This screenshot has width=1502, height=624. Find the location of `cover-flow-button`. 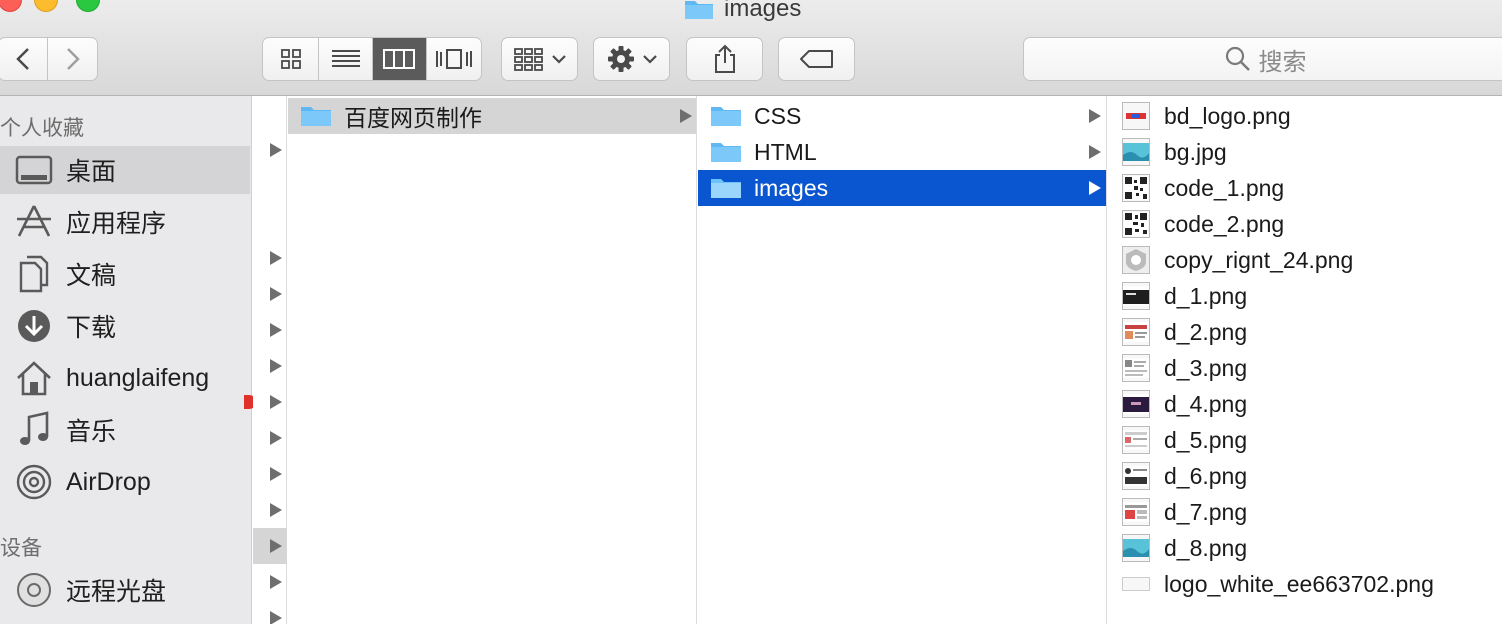

cover-flow-button is located at coordinates (454, 59).